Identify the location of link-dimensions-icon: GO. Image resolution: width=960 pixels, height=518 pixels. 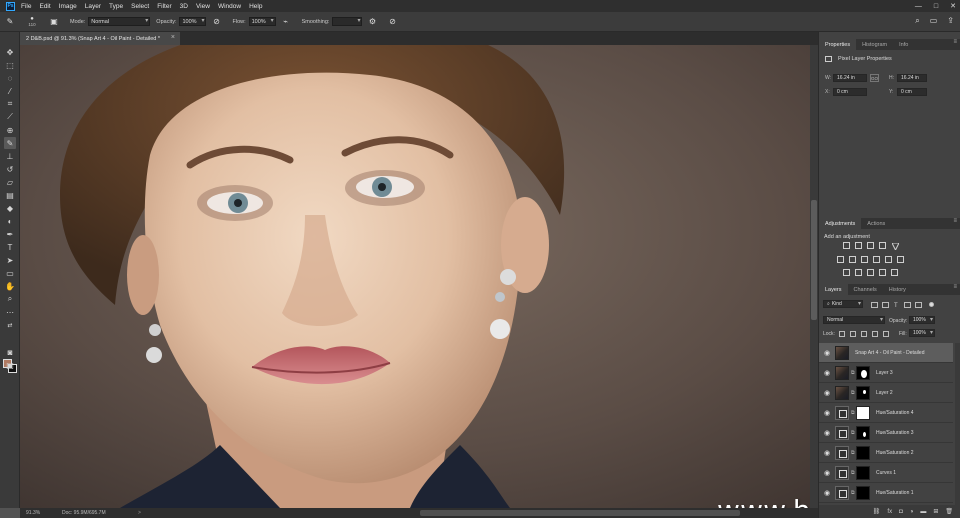
(874, 78).